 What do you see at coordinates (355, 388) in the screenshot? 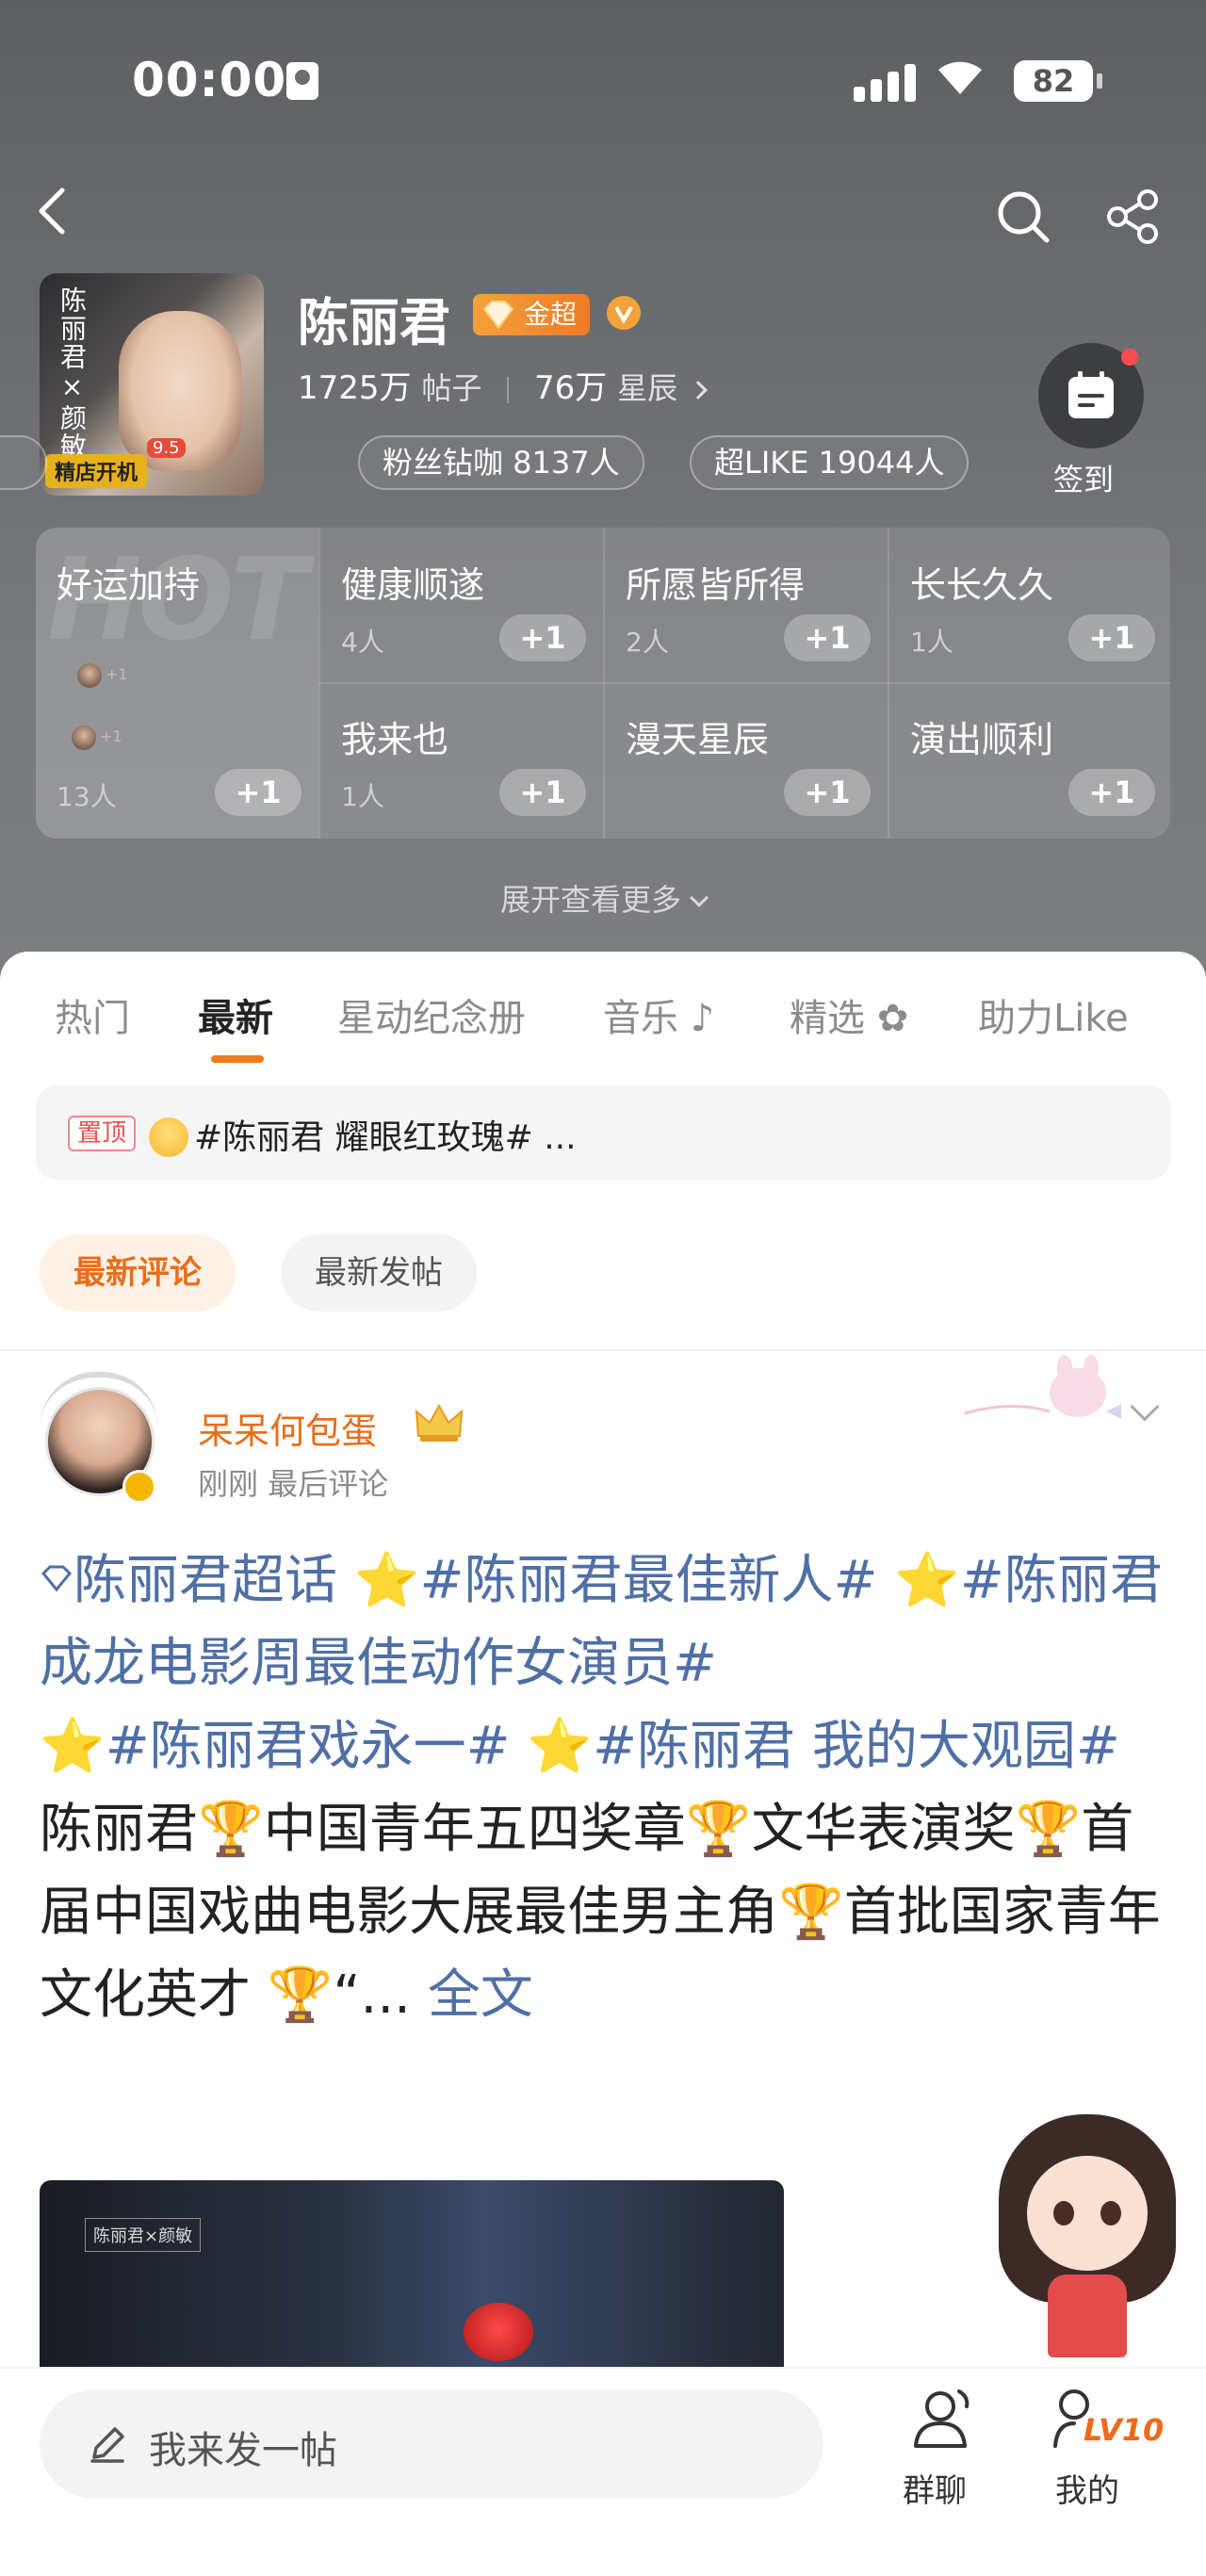
I see `posts-count: 1725万` at bounding box center [355, 388].